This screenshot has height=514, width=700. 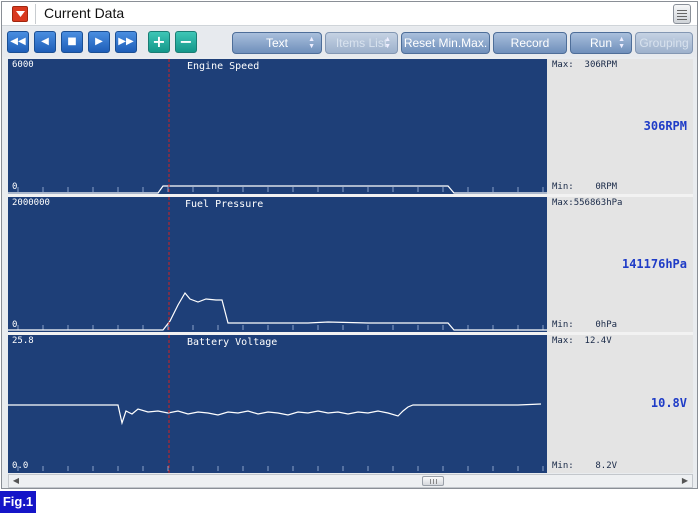 I want to click on current-value: 306RPM, so click(x=665, y=126).